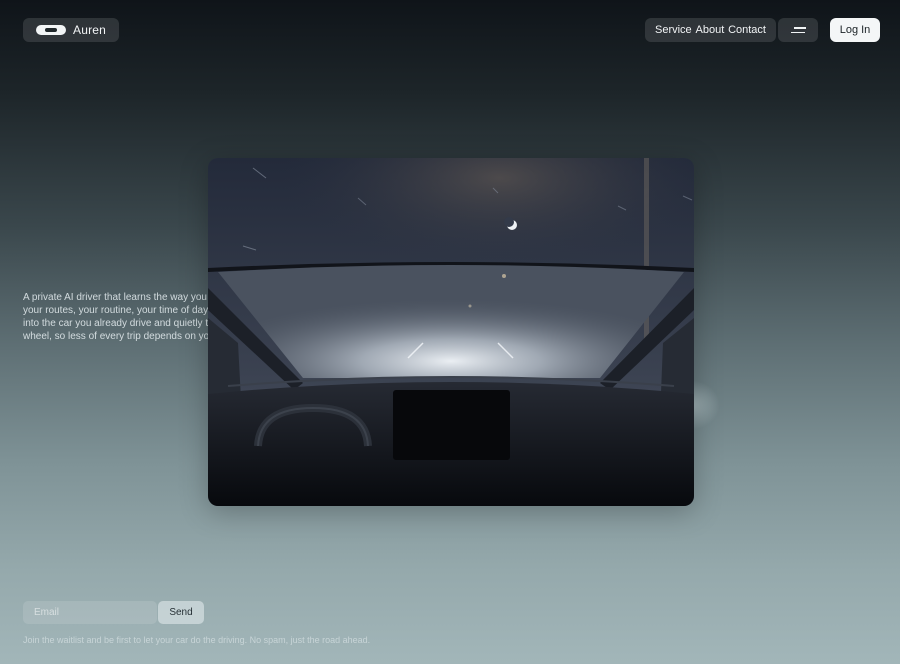 The width and height of the screenshot is (900, 664). Describe the element at coordinates (747, 30) in the screenshot. I see `nav-link-contact: Contact` at that location.